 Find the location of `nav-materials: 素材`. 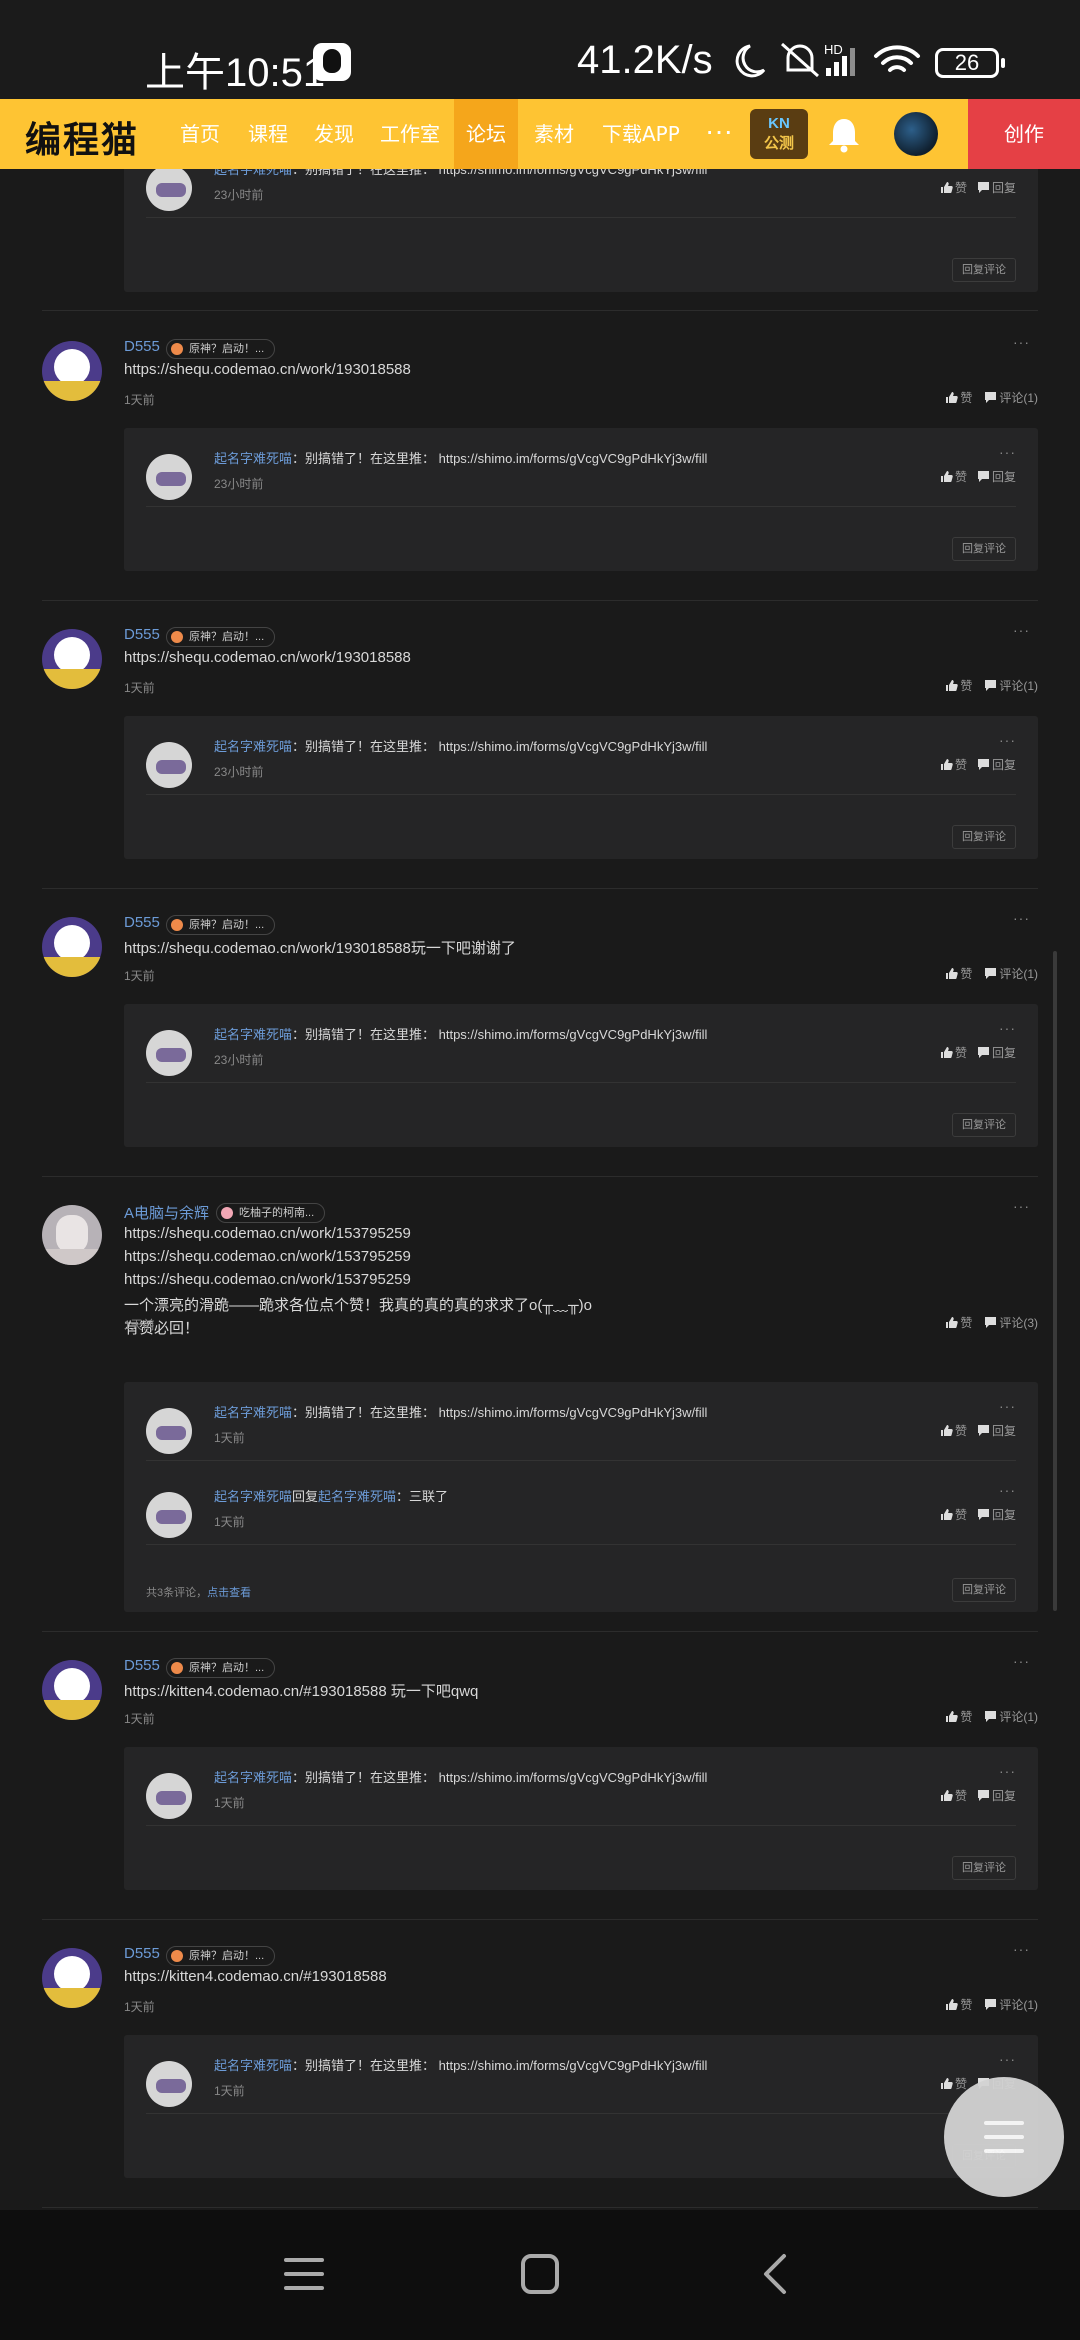

nav-materials: 素材 is located at coordinates (554, 134).